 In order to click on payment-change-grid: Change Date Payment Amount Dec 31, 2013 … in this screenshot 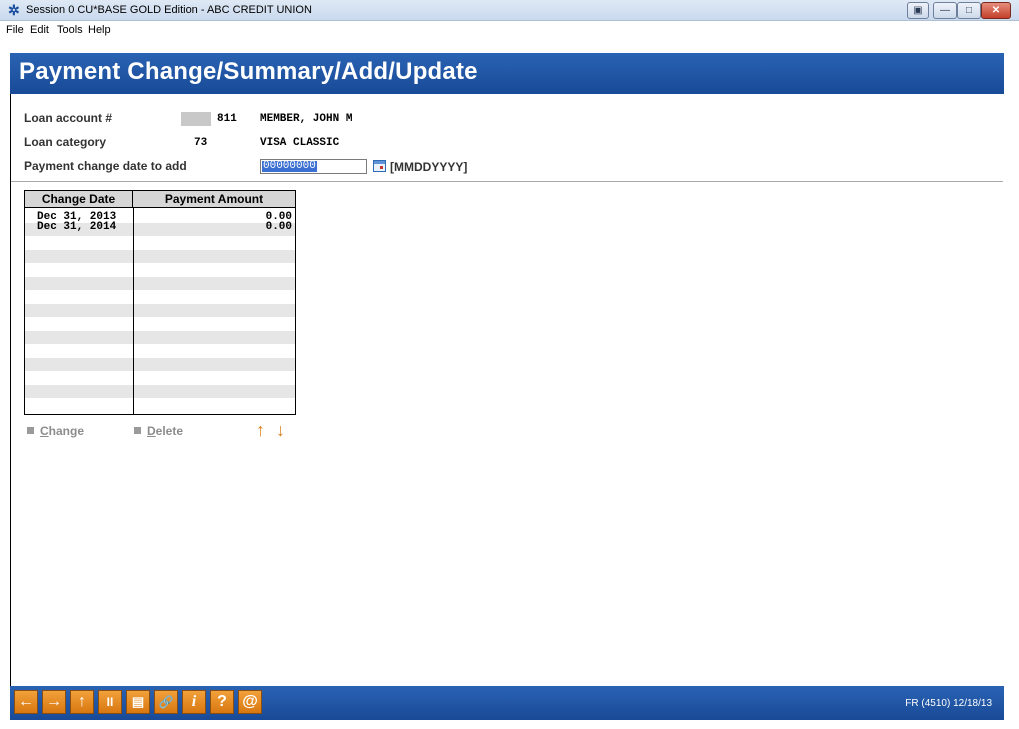, I will do `click(160, 302)`.